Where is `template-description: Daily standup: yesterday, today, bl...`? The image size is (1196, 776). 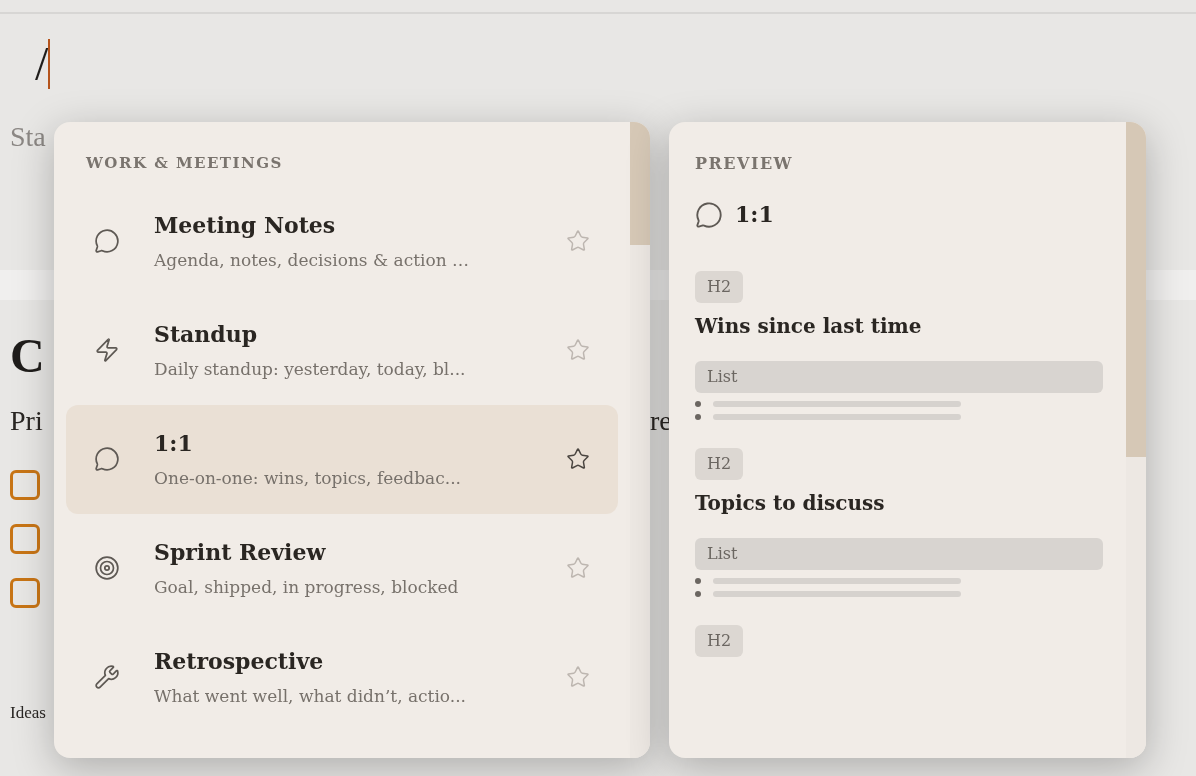
template-description: Daily standup: yesterday, today, bl... is located at coordinates (310, 369).